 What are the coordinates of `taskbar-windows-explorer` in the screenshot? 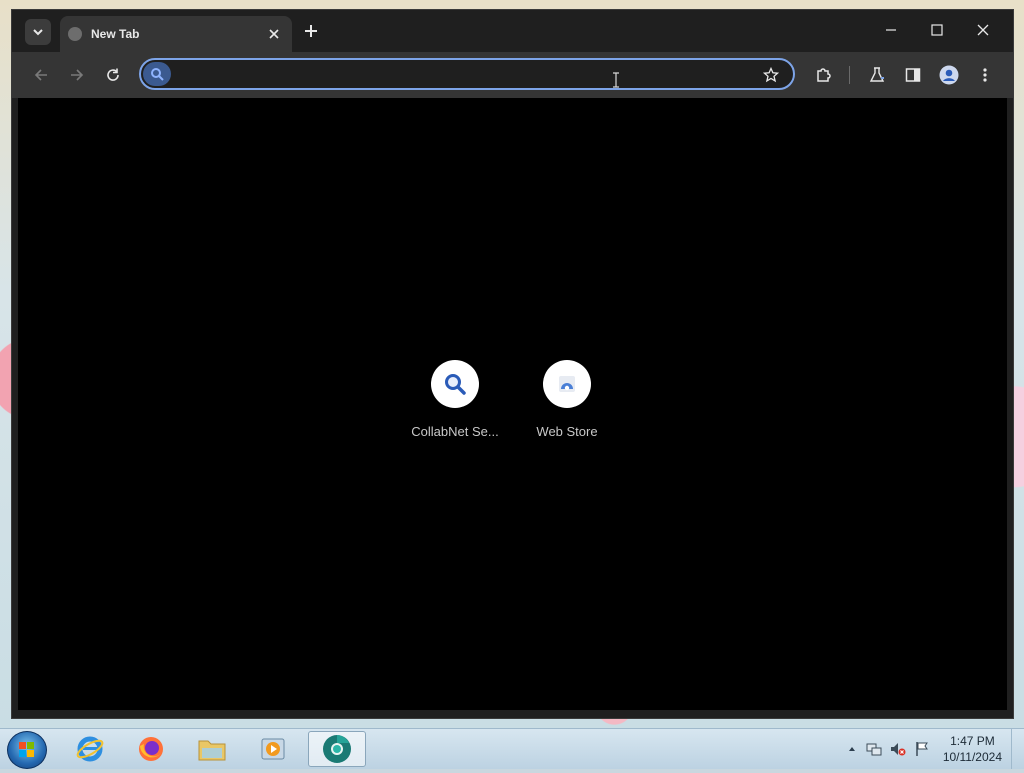 It's located at (212, 749).